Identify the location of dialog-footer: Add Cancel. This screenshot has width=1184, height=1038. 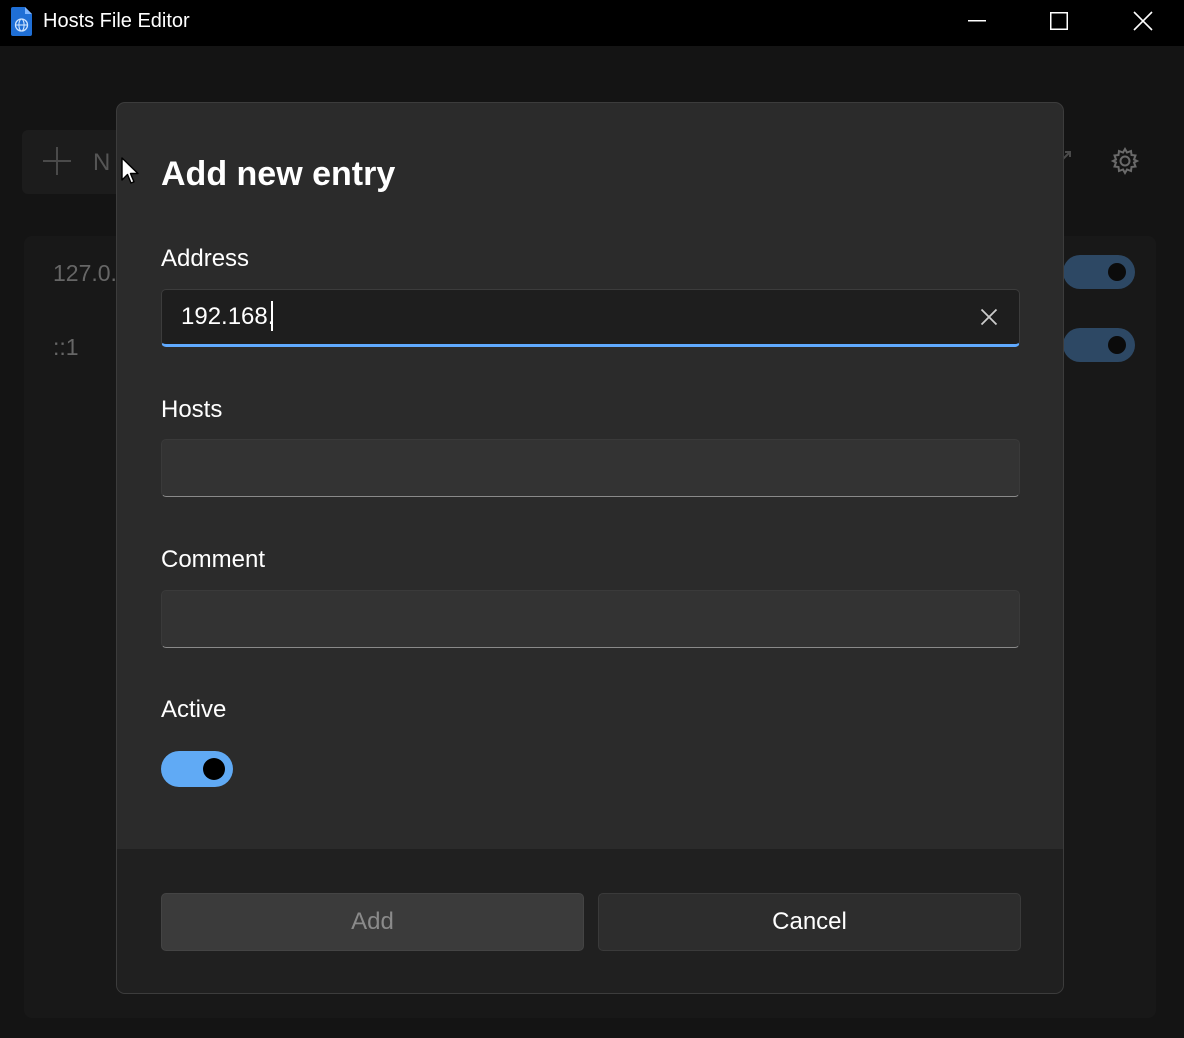
(590, 921).